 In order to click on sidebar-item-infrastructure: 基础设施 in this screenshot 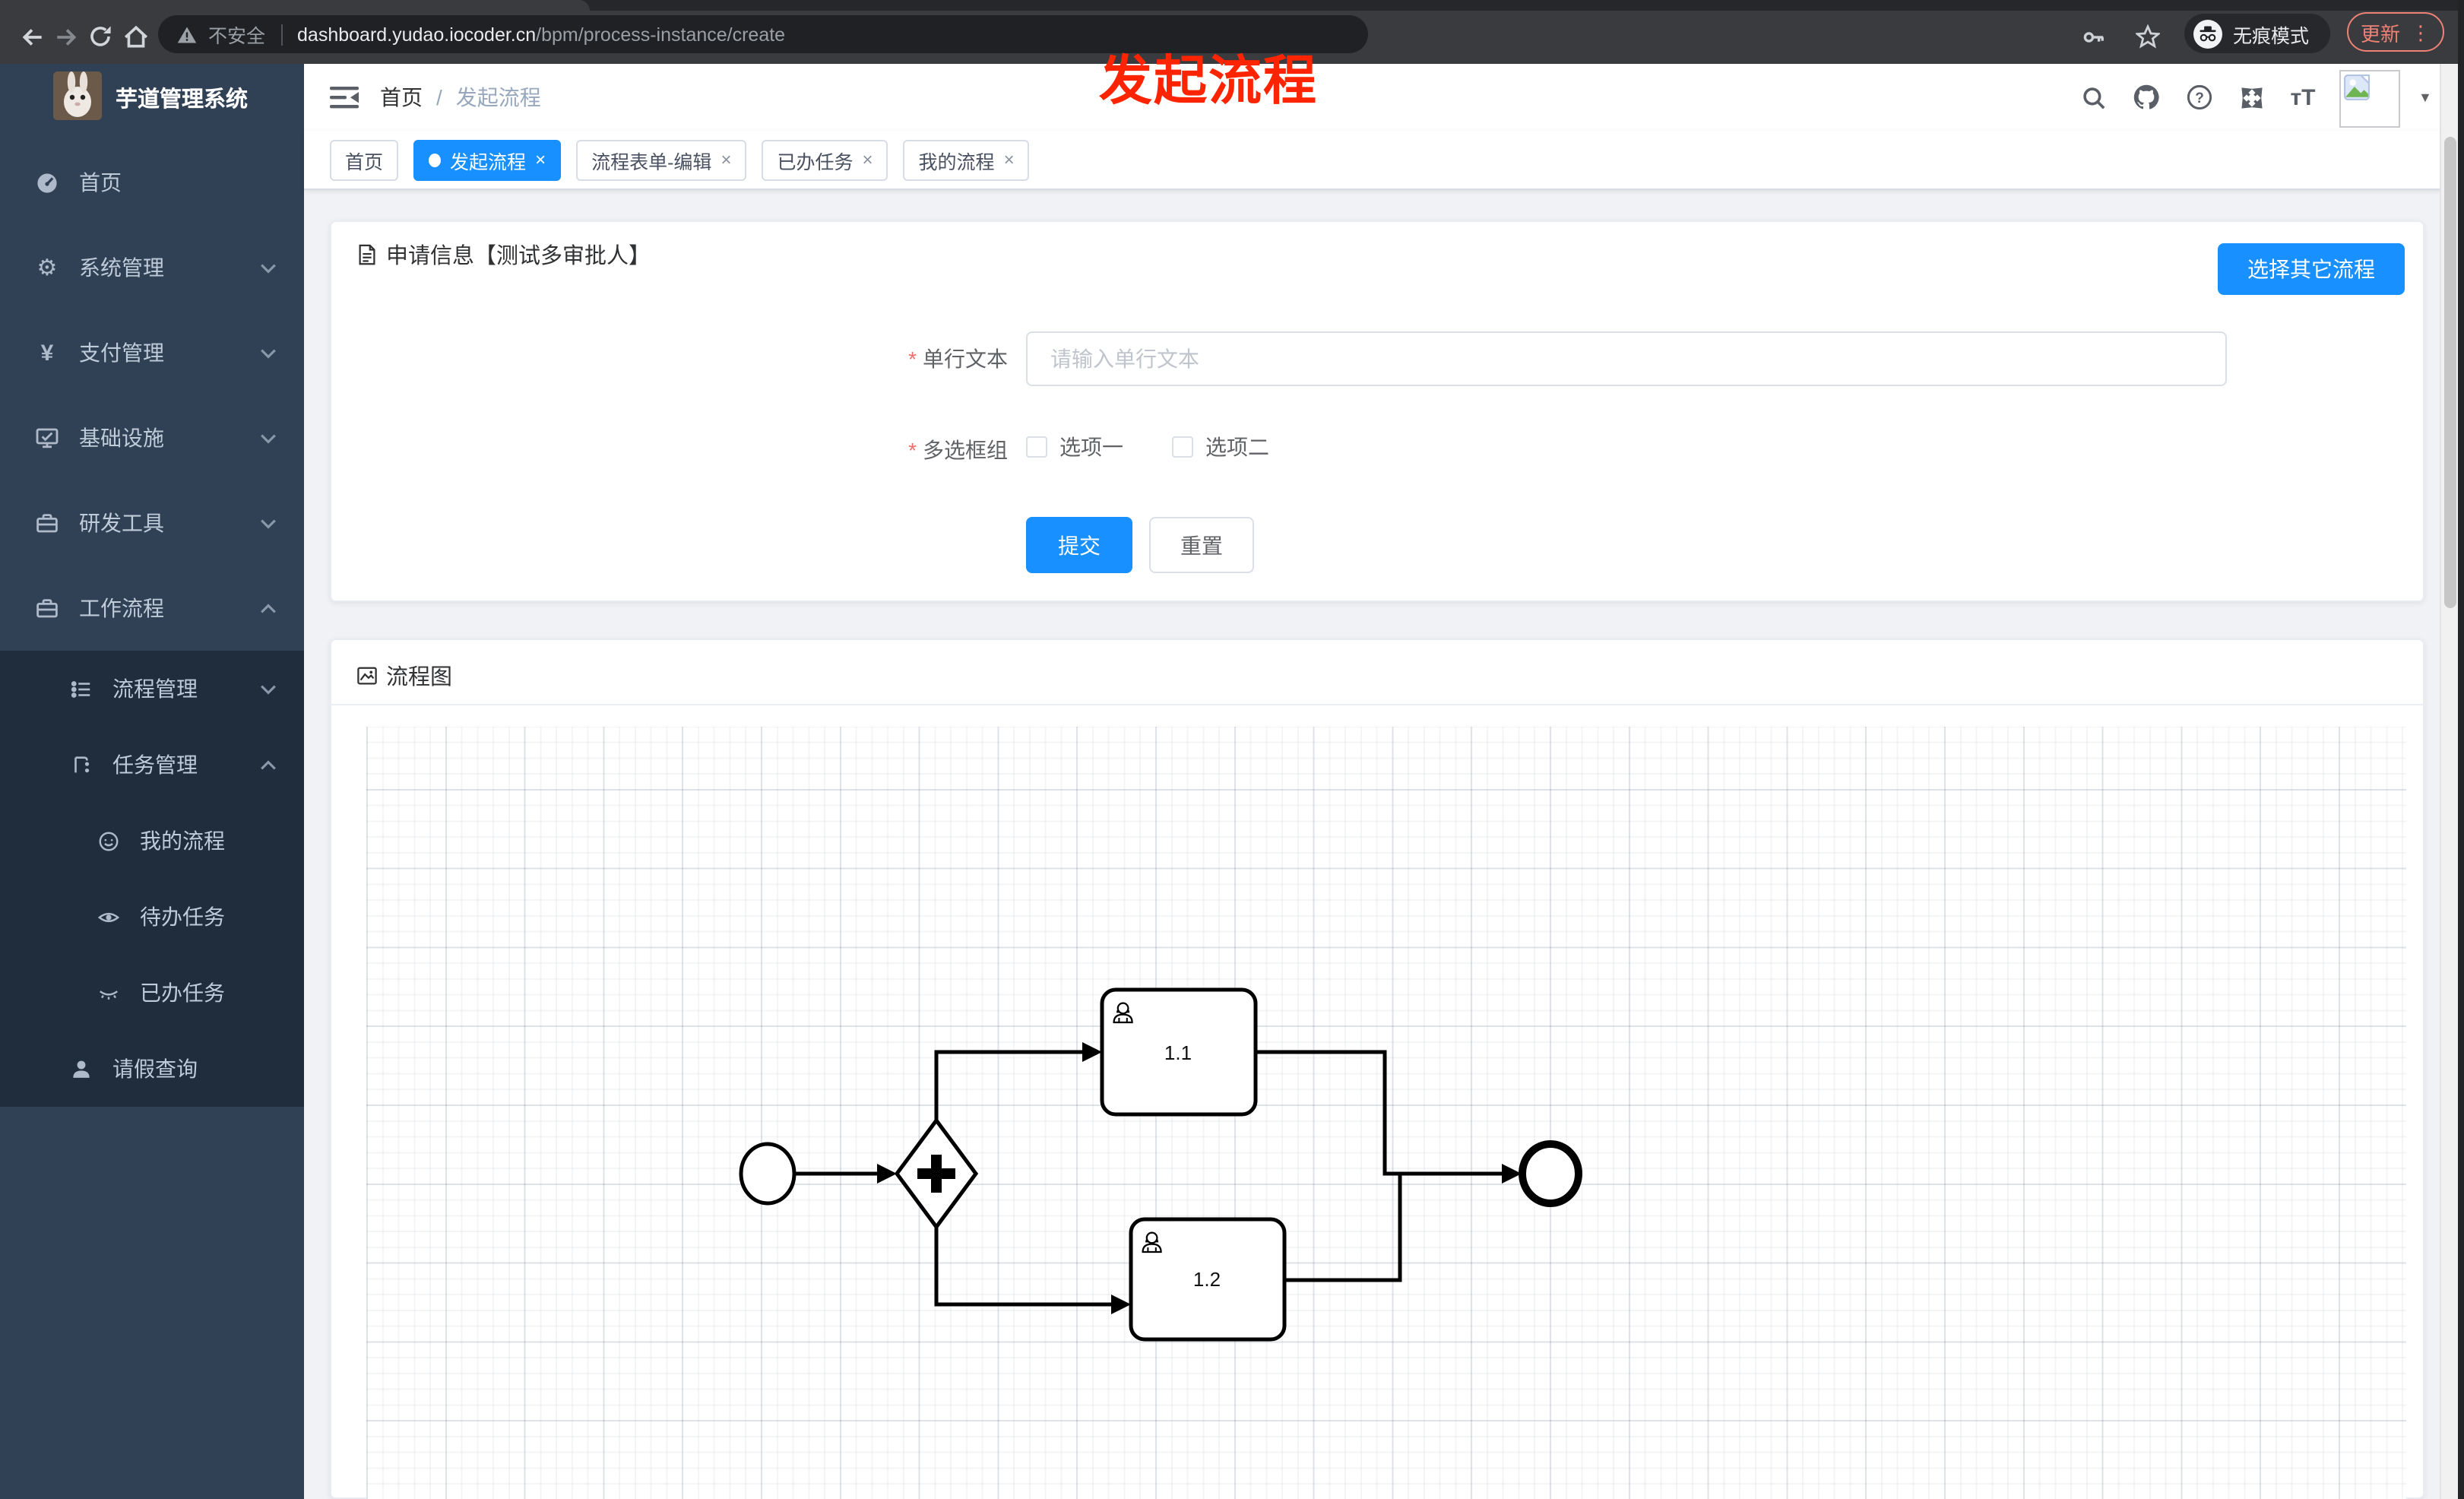, I will do `click(152, 437)`.